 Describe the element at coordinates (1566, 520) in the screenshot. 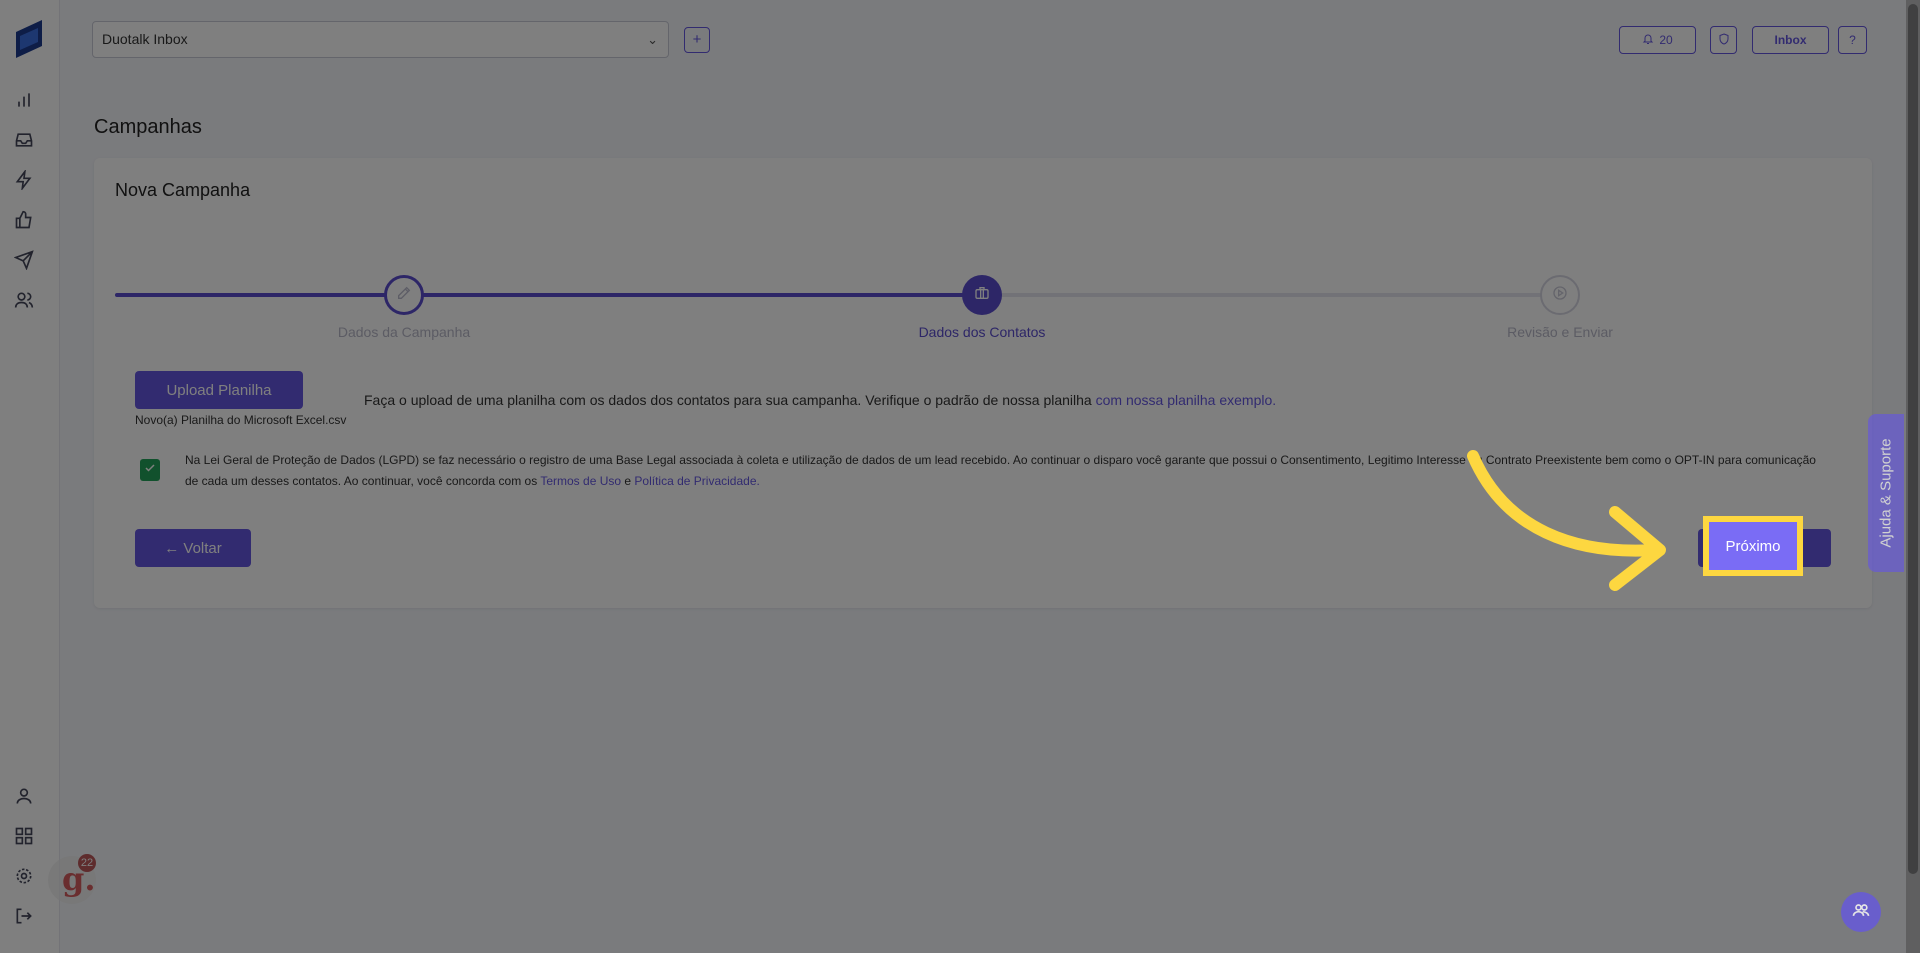

I see `tutorial-arrow-icon` at that location.